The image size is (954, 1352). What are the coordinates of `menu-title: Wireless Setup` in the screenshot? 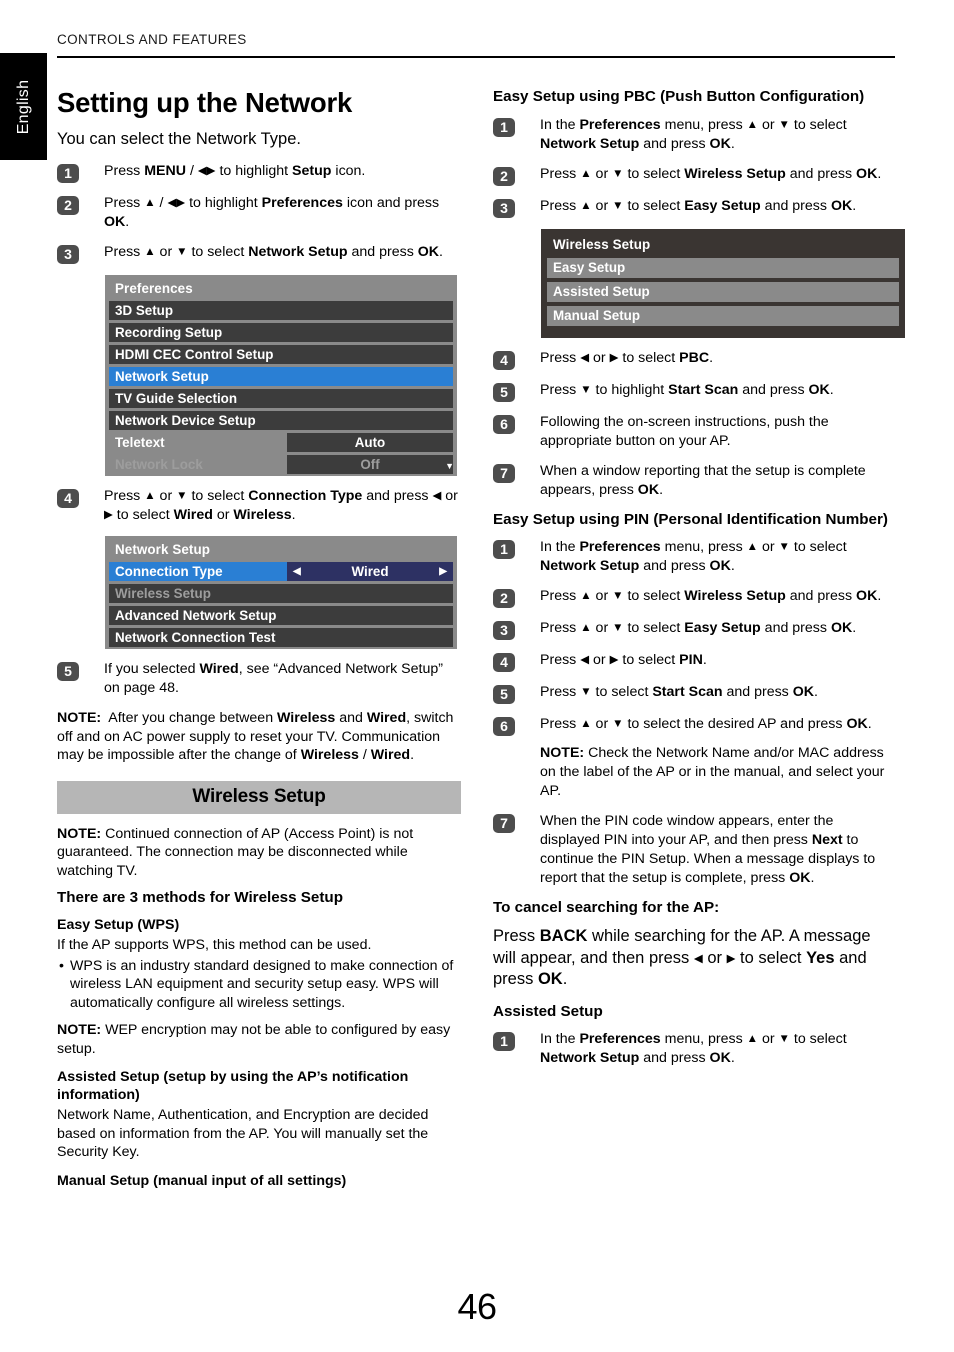 It's located at (602, 244).